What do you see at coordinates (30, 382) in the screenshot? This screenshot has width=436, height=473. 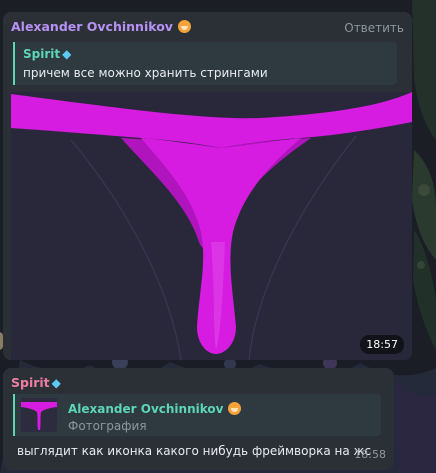 I see `author-name: Spirit` at bounding box center [30, 382].